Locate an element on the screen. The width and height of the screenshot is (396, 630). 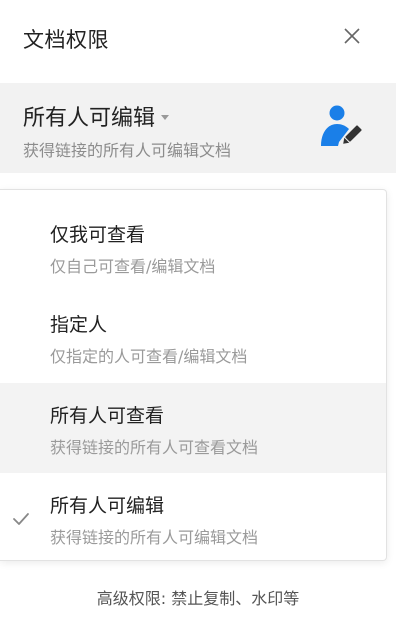
option-description: 仅自己可查看/编辑文档 is located at coordinates (133, 266).